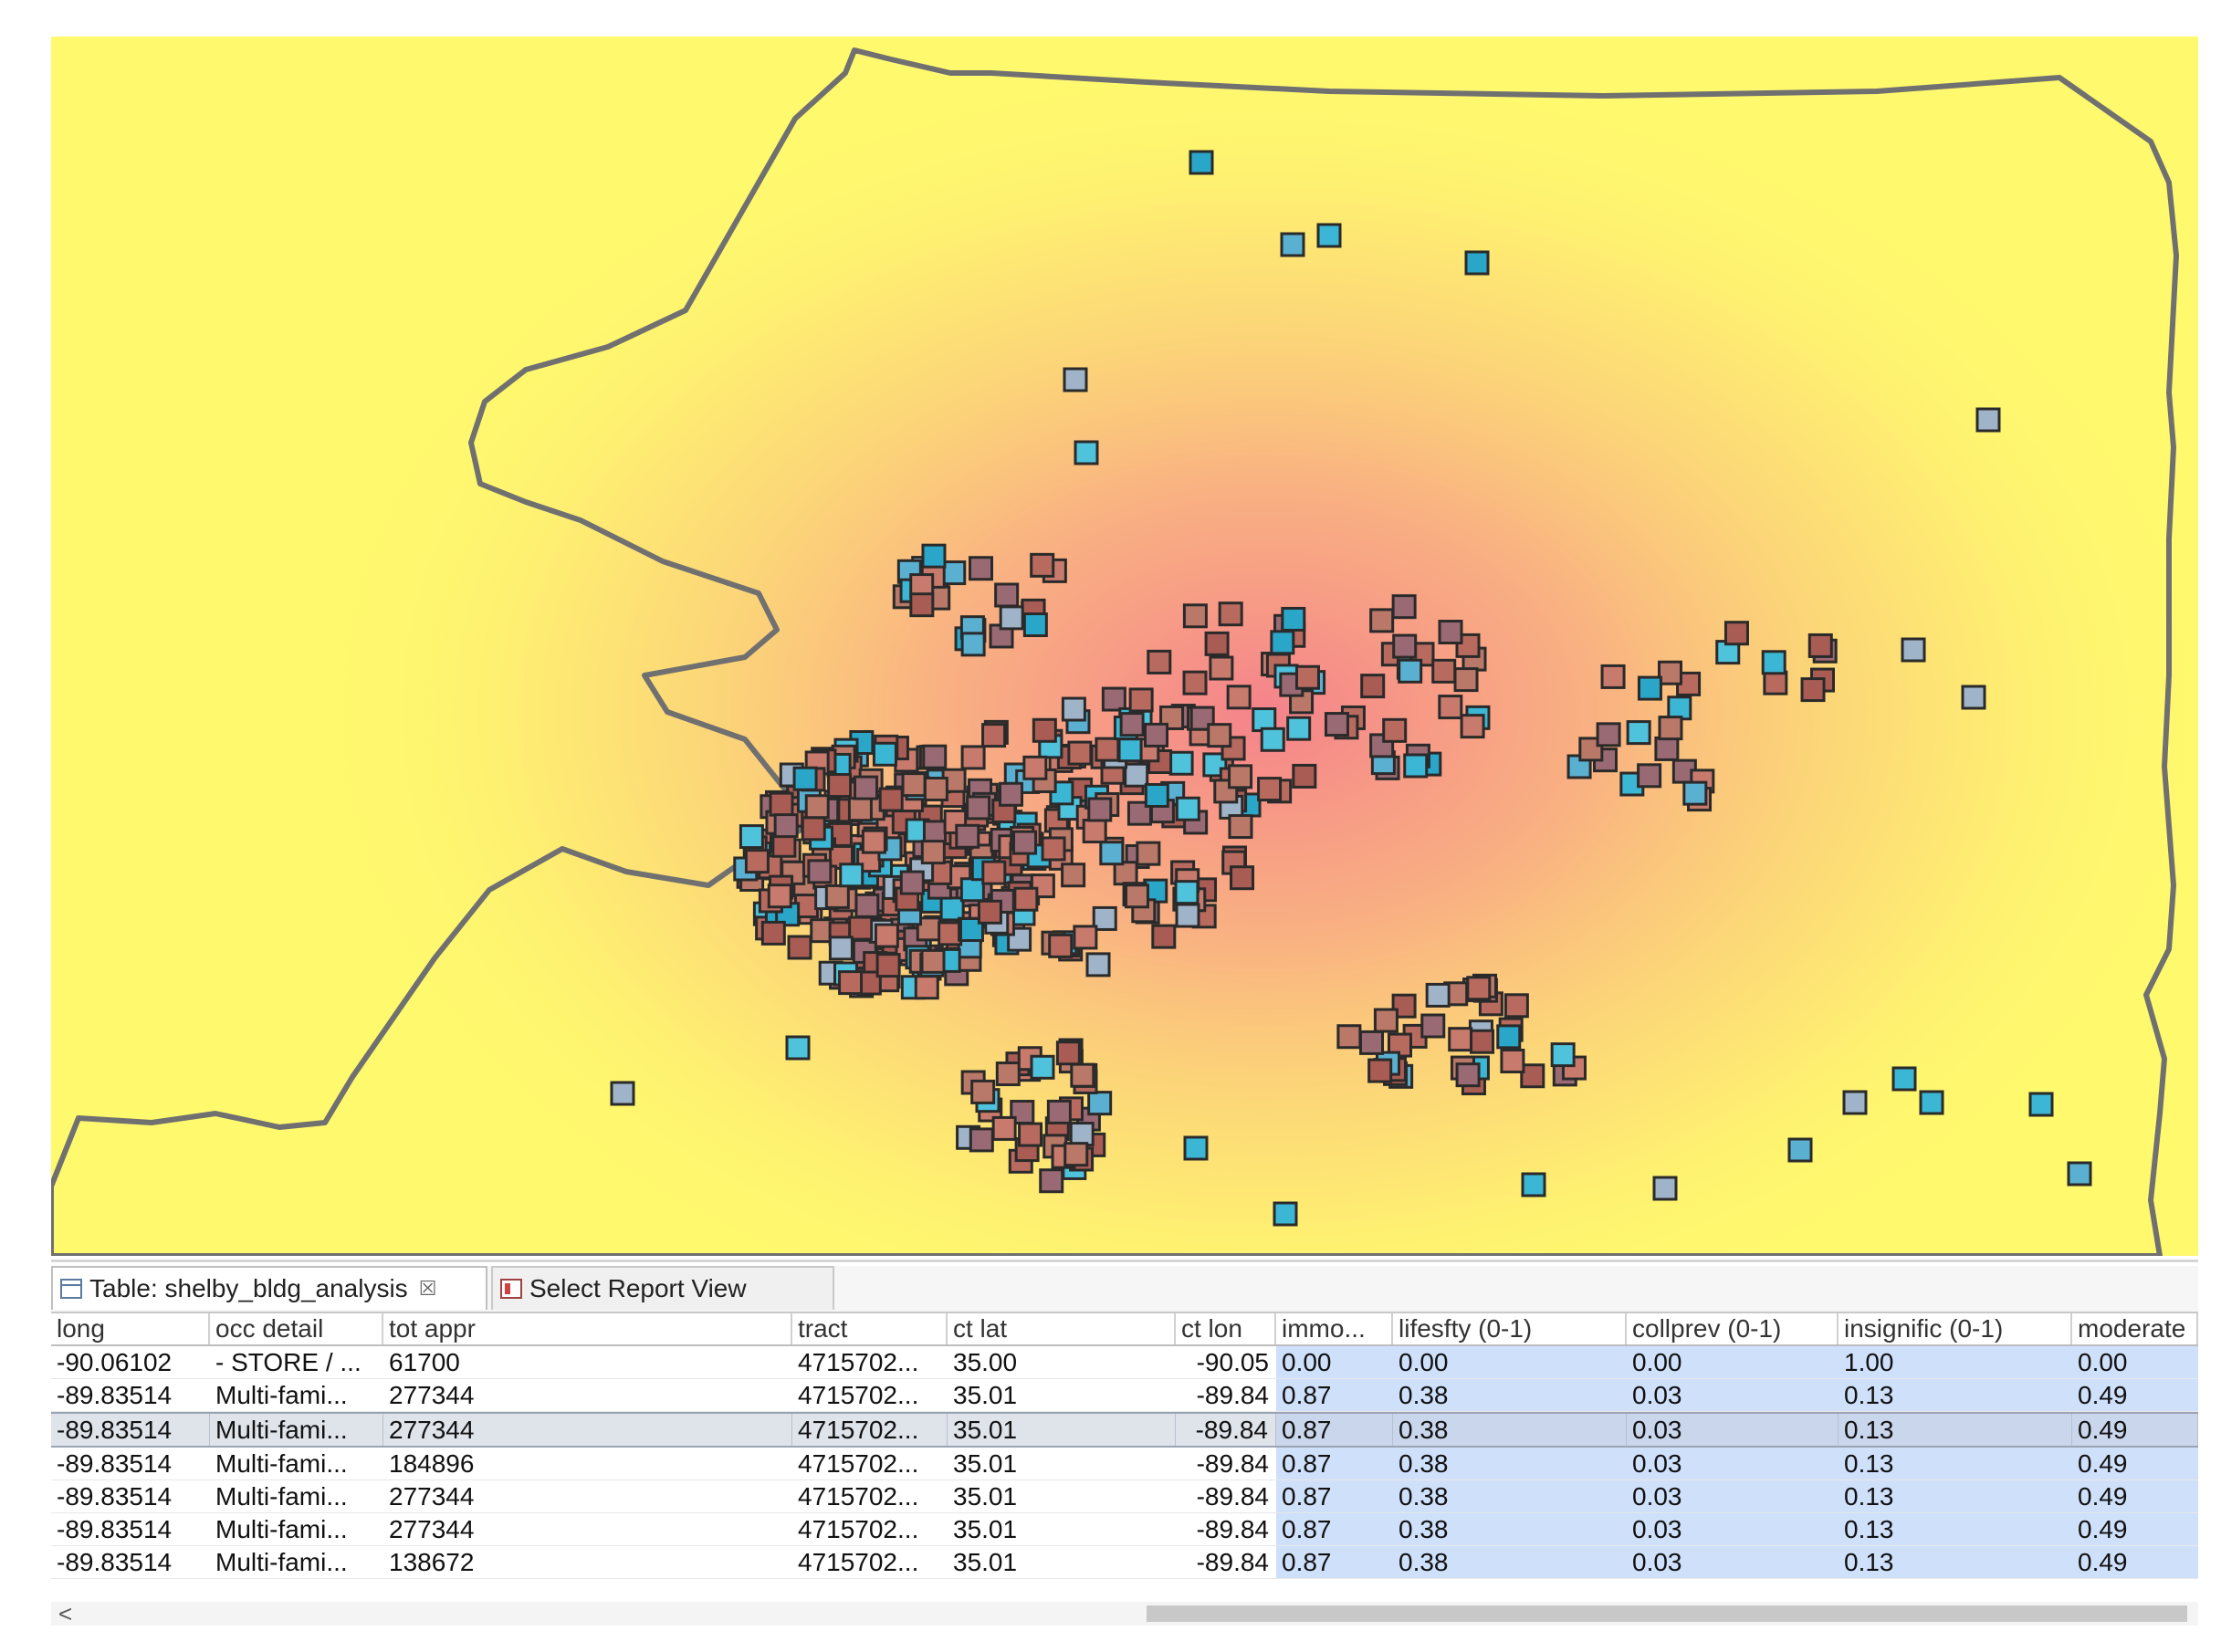  I want to click on tab-table-shelby-bldg-analysis: Table: shelby_bldg_analysis ☒, so click(269, 1288).